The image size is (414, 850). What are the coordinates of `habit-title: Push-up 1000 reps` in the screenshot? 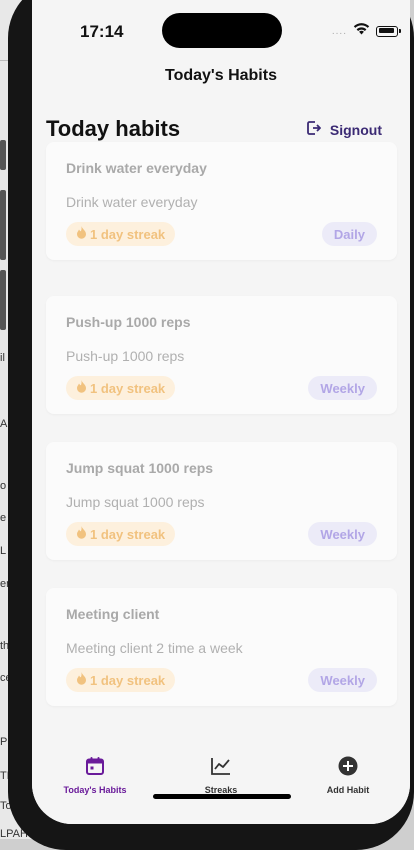 It's located at (128, 322).